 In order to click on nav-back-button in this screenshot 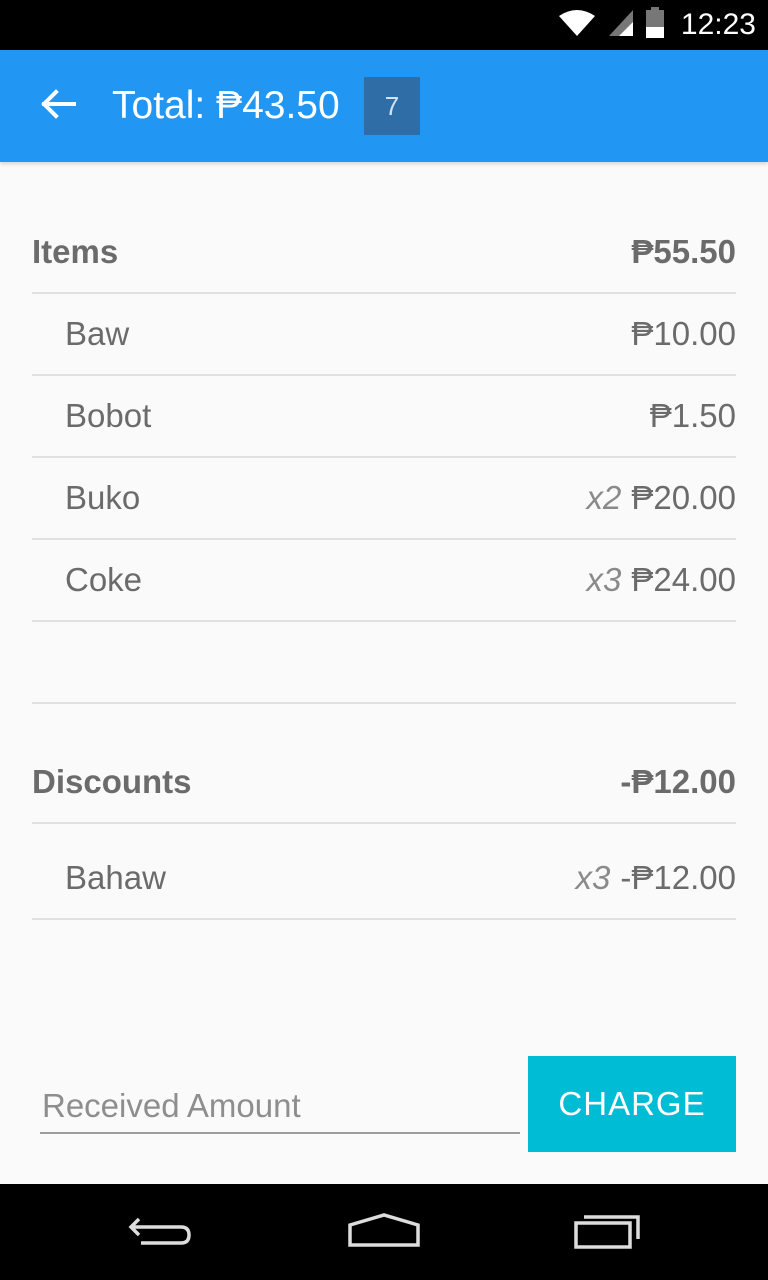, I will do `click(160, 1233)`.